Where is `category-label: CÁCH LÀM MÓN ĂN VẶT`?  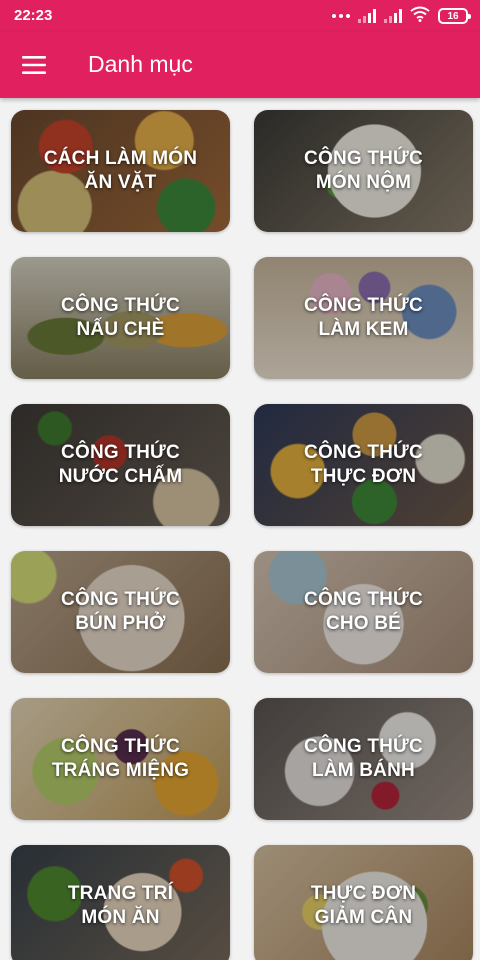 category-label: CÁCH LÀM MÓN ĂN VẶT is located at coordinates (120, 170).